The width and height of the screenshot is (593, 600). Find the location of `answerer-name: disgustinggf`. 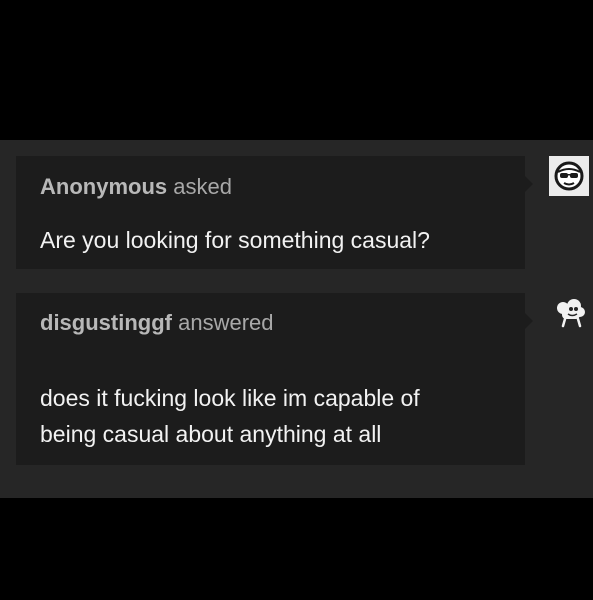

answerer-name: disgustinggf is located at coordinates (106, 322).